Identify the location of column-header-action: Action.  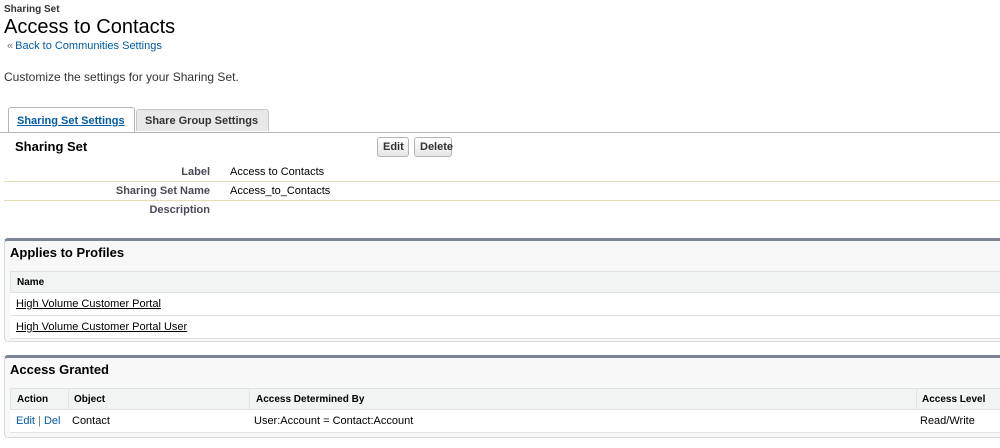
(33, 399).